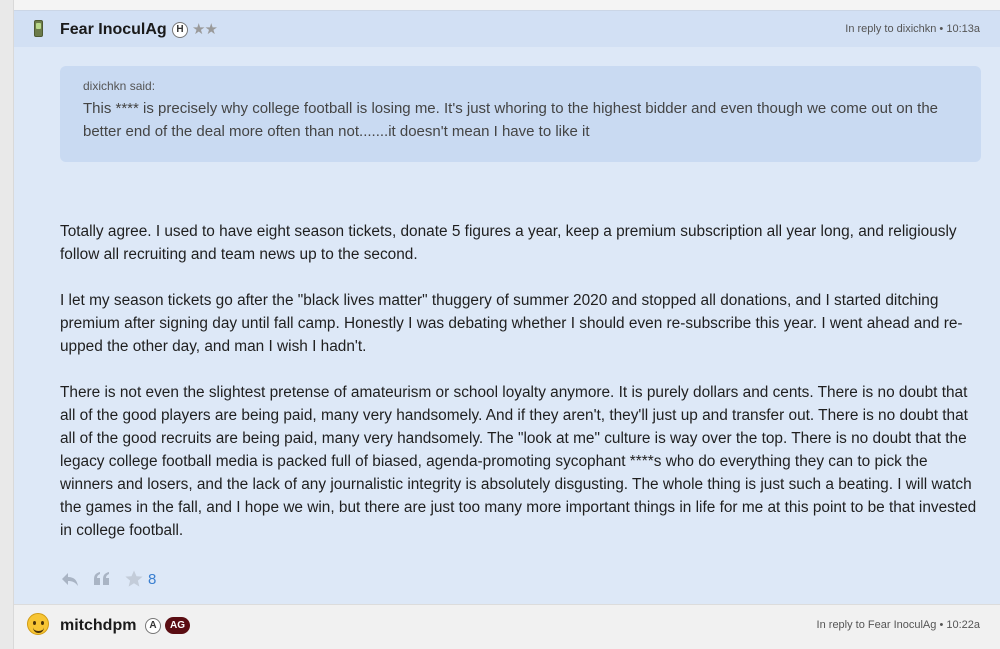  What do you see at coordinates (205, 29) in the screenshot?
I see `user-stars: ★★` at bounding box center [205, 29].